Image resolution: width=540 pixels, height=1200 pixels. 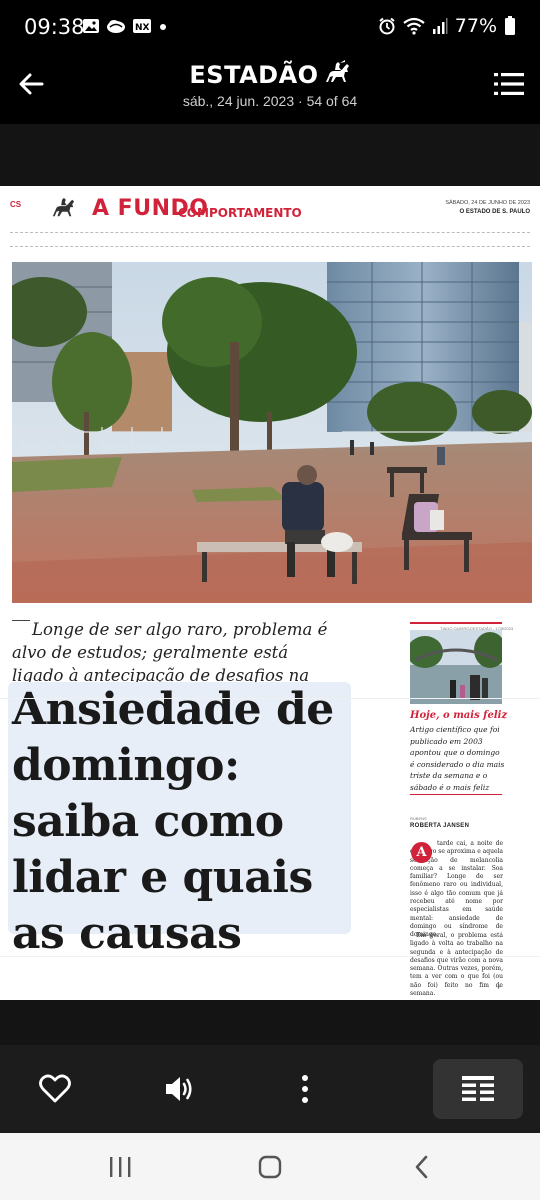 What do you see at coordinates (440, 826) in the screenshot?
I see `byline: ROBERTA JANSEN` at bounding box center [440, 826].